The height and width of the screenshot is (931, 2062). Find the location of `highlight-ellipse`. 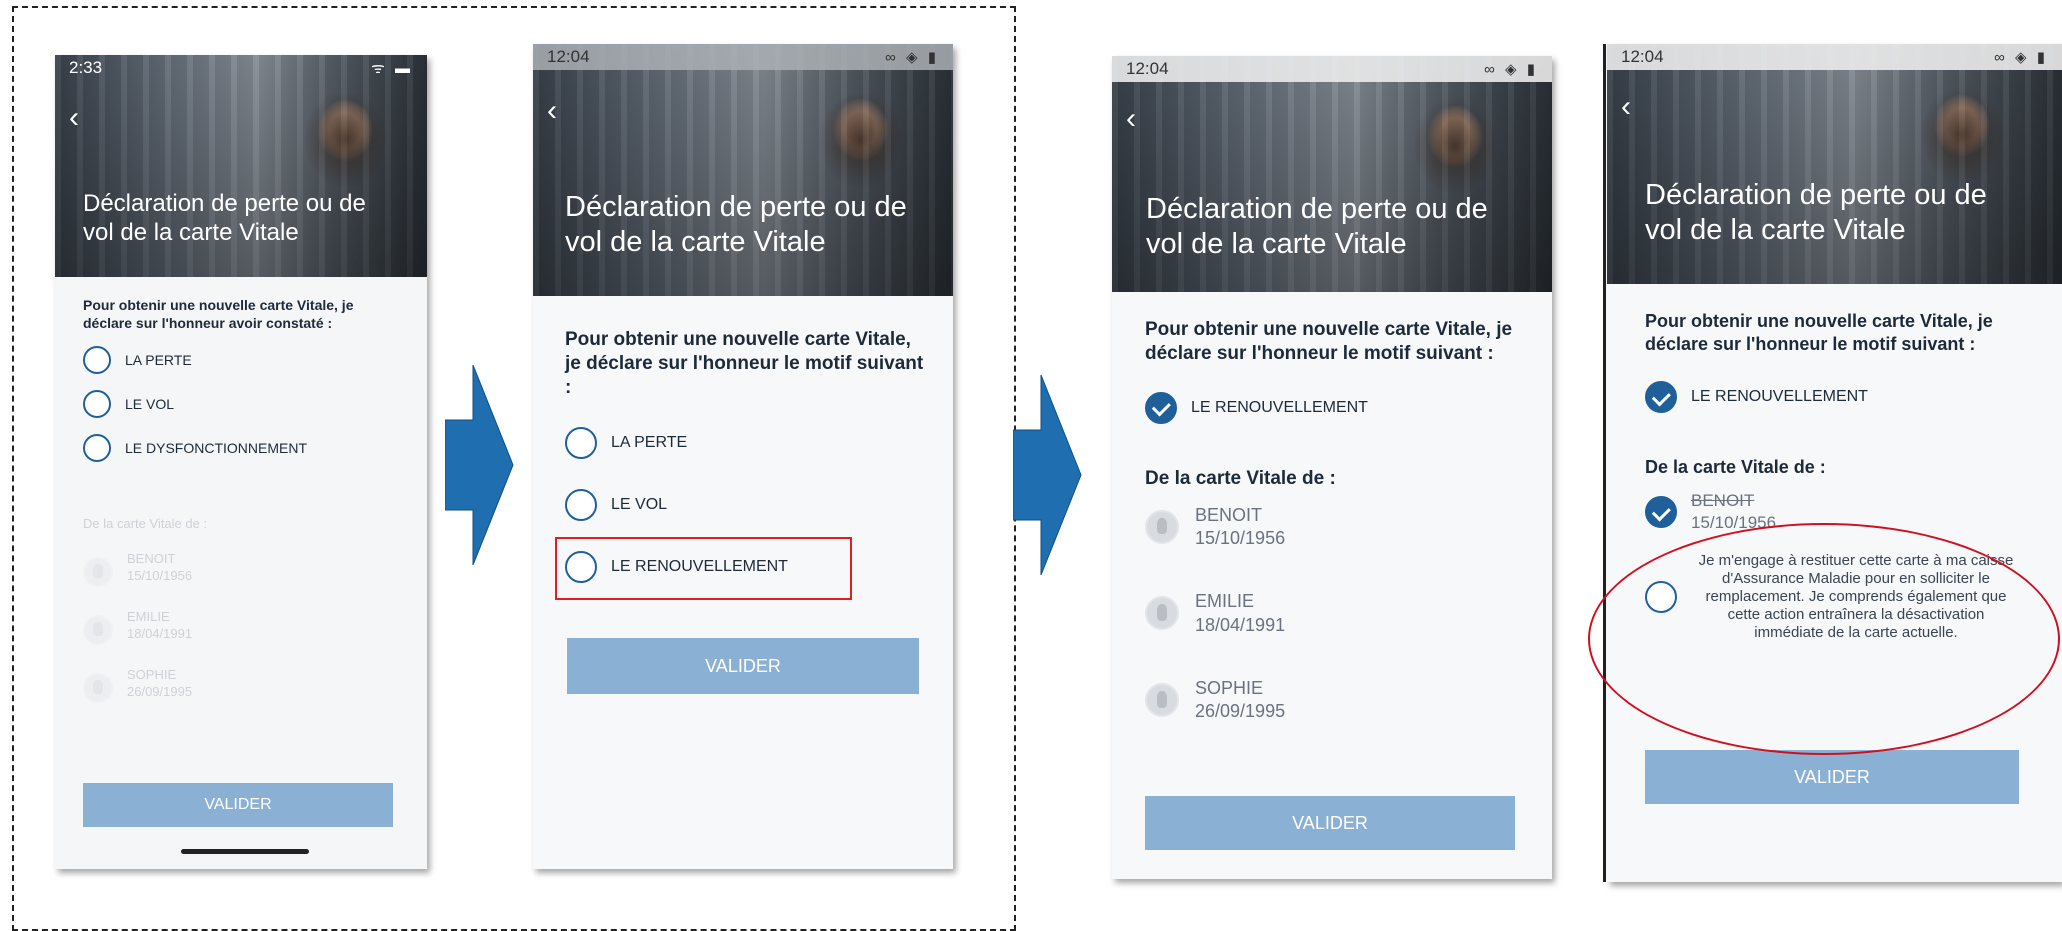

highlight-ellipse is located at coordinates (1824, 639).